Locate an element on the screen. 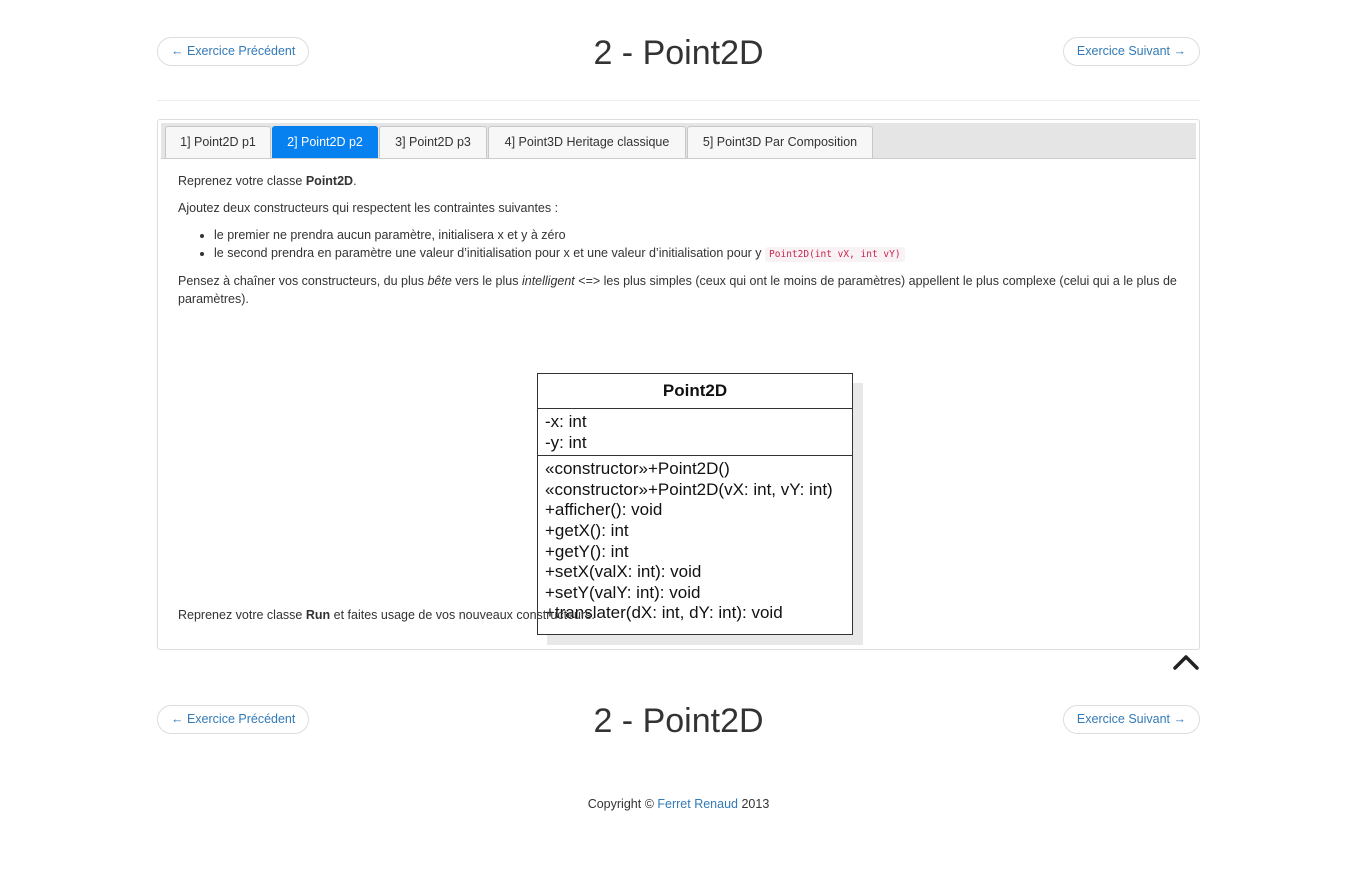 The height and width of the screenshot is (884, 1357). divider is located at coordinates (678, 100).